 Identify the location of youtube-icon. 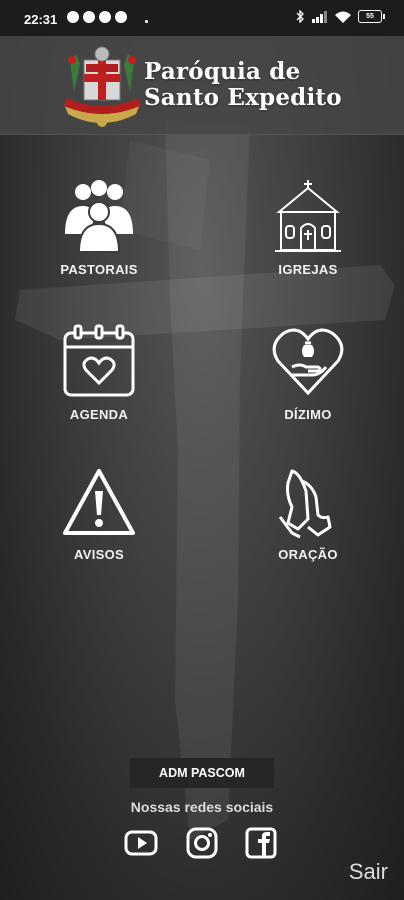
(141, 843).